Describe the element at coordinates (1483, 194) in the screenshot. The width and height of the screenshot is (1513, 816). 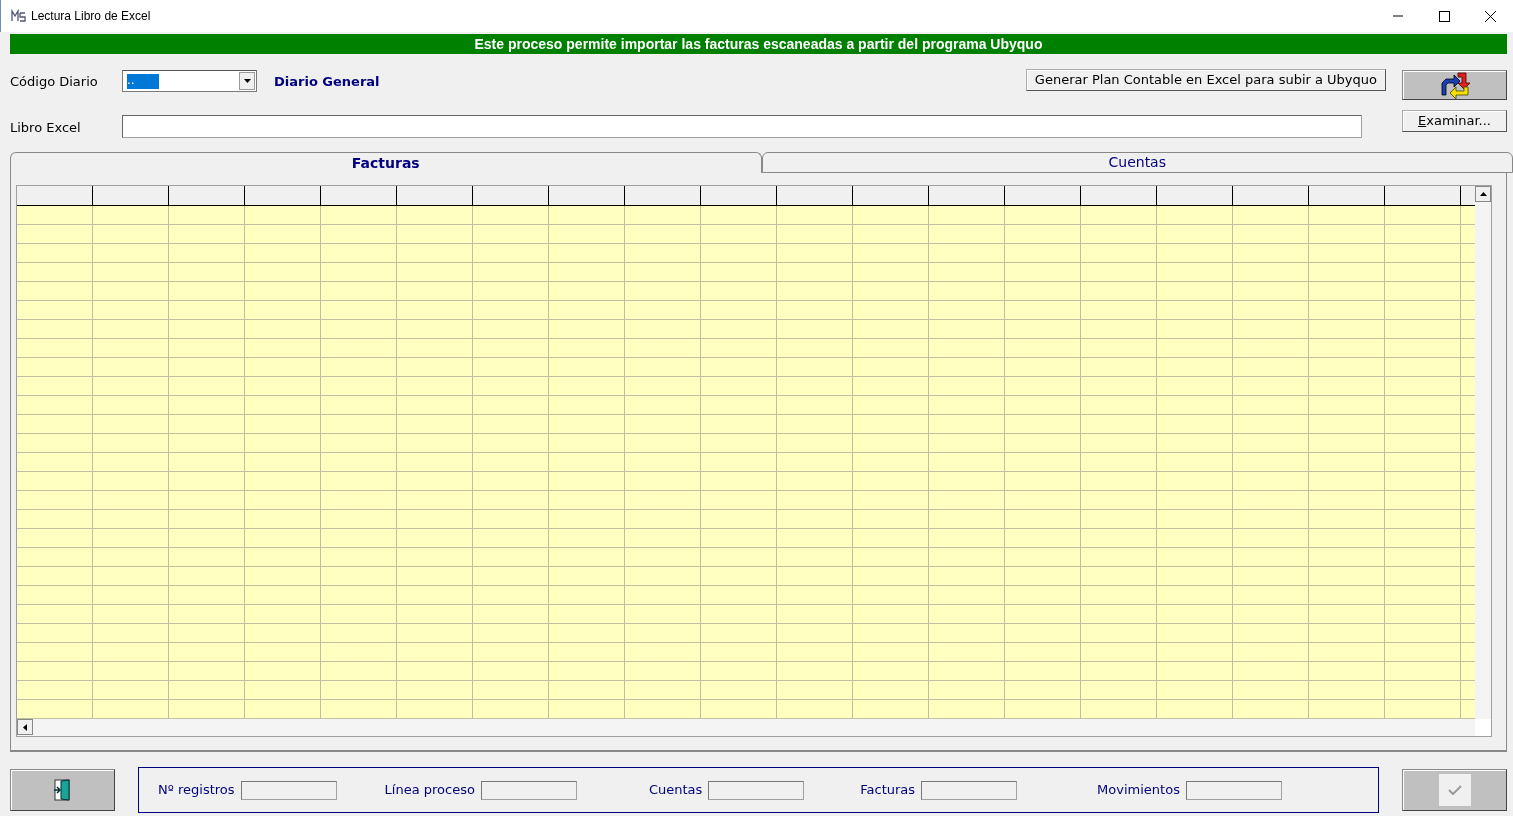
I see `scroll-up-icon` at that location.